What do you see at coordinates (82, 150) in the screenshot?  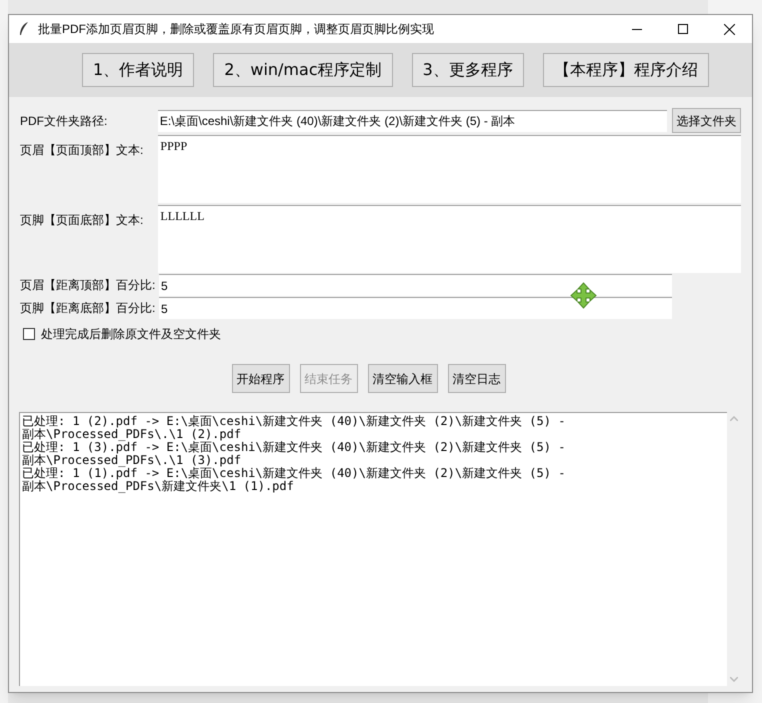 I see `field-label: 页眉【页面顶部】文本:` at bounding box center [82, 150].